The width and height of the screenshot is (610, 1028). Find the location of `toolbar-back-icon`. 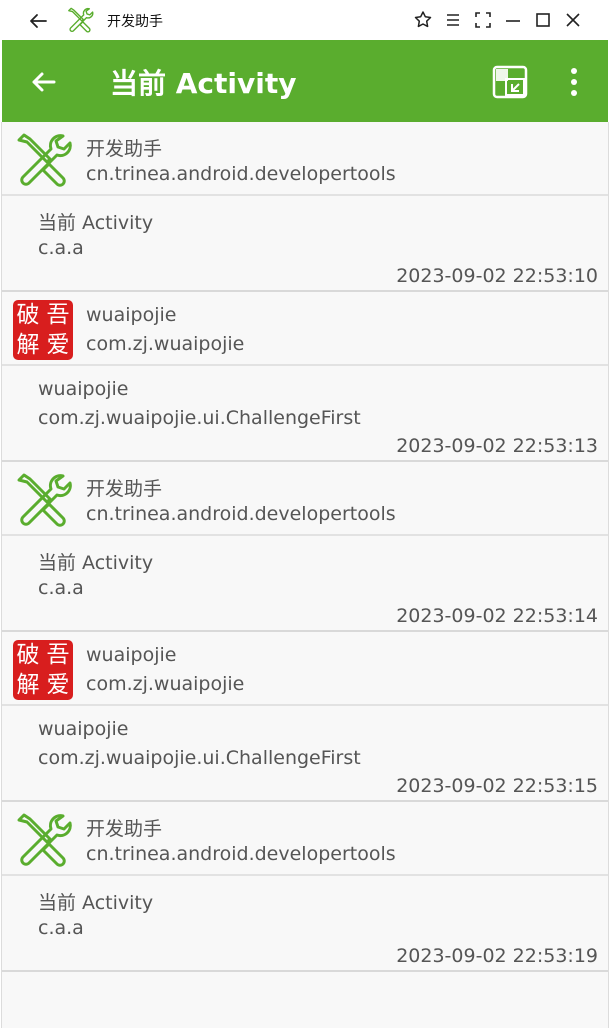

toolbar-back-icon is located at coordinates (44, 82).